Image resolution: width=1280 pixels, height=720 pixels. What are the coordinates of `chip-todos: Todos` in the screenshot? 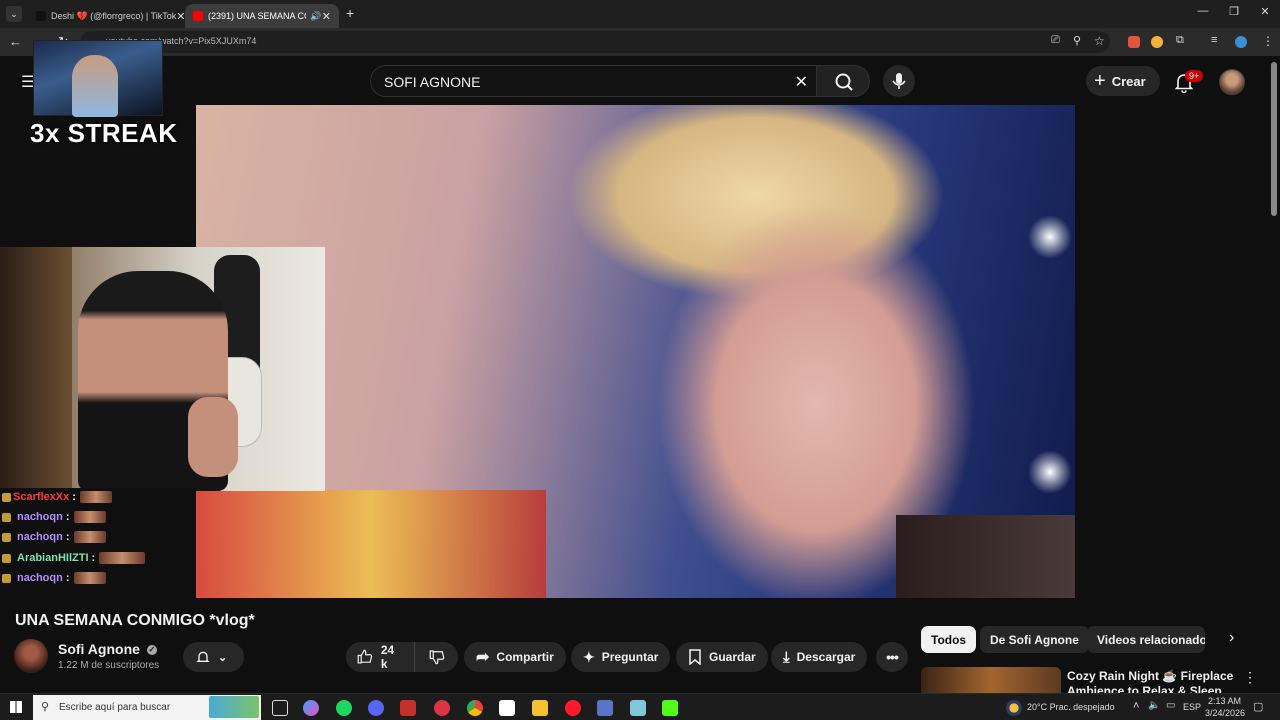 It's located at (949, 639).